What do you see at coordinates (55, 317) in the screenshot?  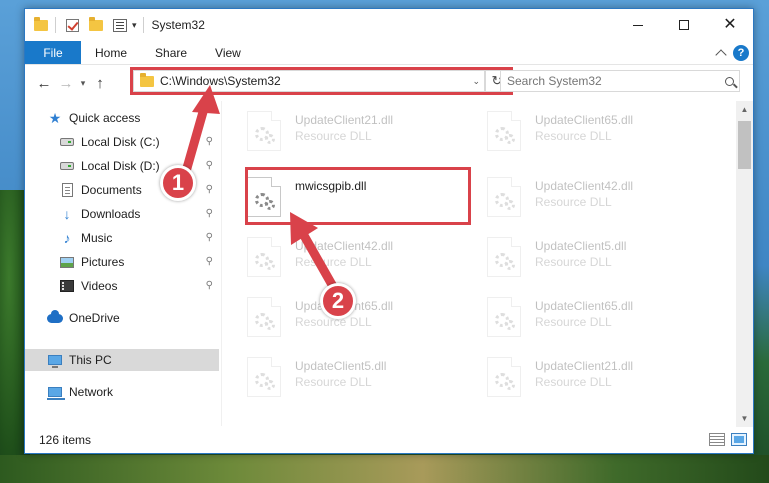 I see `cloud-icon` at bounding box center [55, 317].